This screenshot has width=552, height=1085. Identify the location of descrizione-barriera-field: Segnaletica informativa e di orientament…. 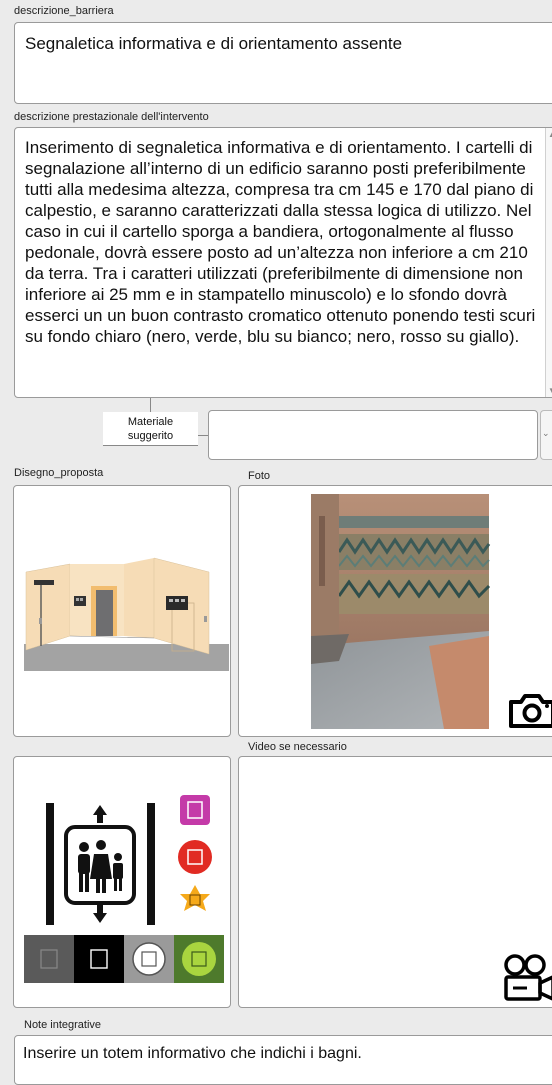
(283, 63).